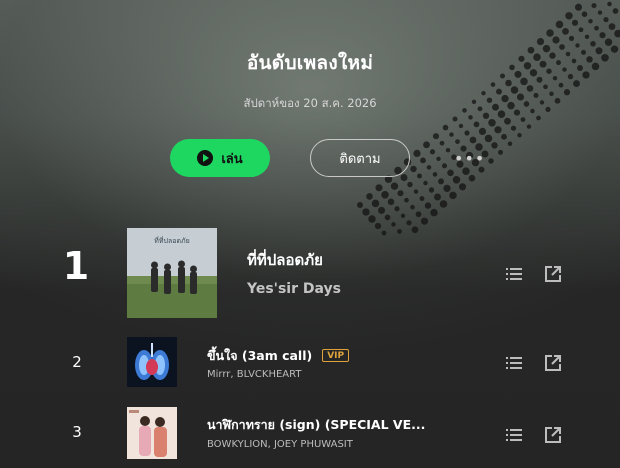 Image resolution: width=620 pixels, height=468 pixels. What do you see at coordinates (77, 432) in the screenshot?
I see `track-rank: 3` at bounding box center [77, 432].